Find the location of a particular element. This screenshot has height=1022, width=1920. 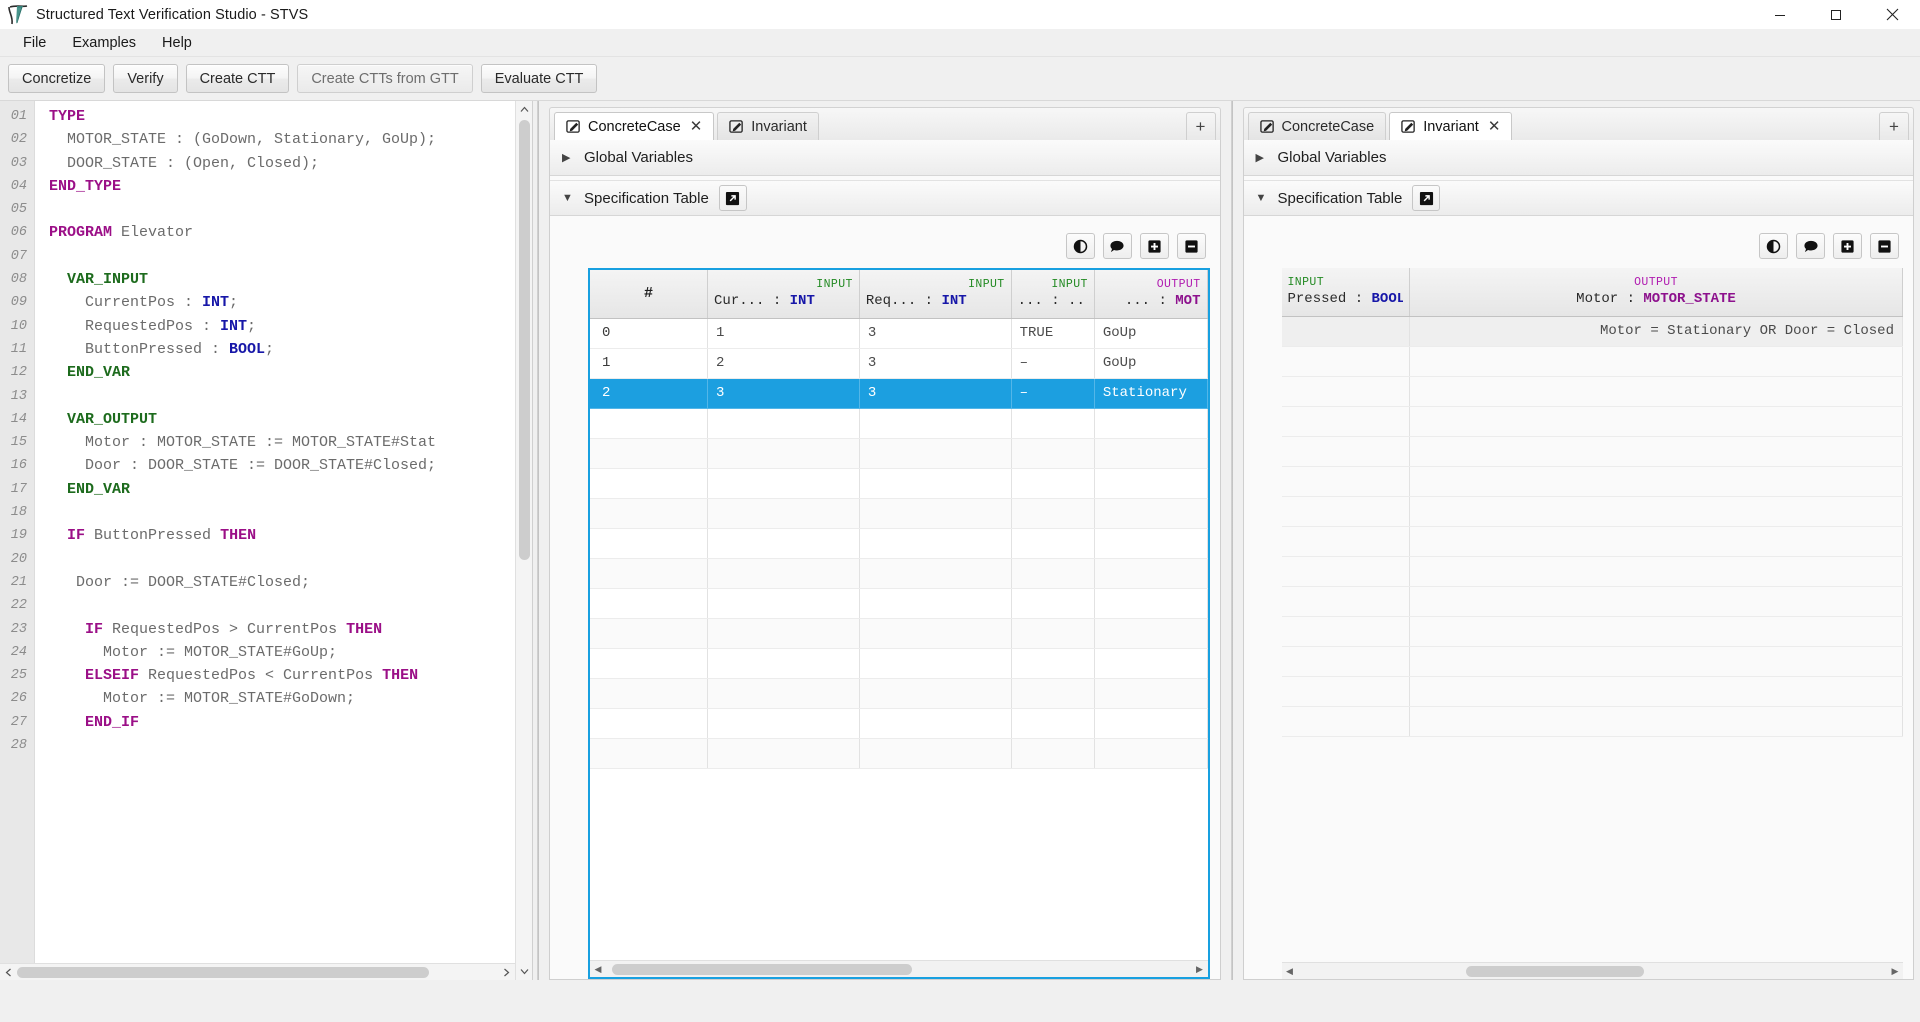

verify-button: Verify is located at coordinates (145, 78).